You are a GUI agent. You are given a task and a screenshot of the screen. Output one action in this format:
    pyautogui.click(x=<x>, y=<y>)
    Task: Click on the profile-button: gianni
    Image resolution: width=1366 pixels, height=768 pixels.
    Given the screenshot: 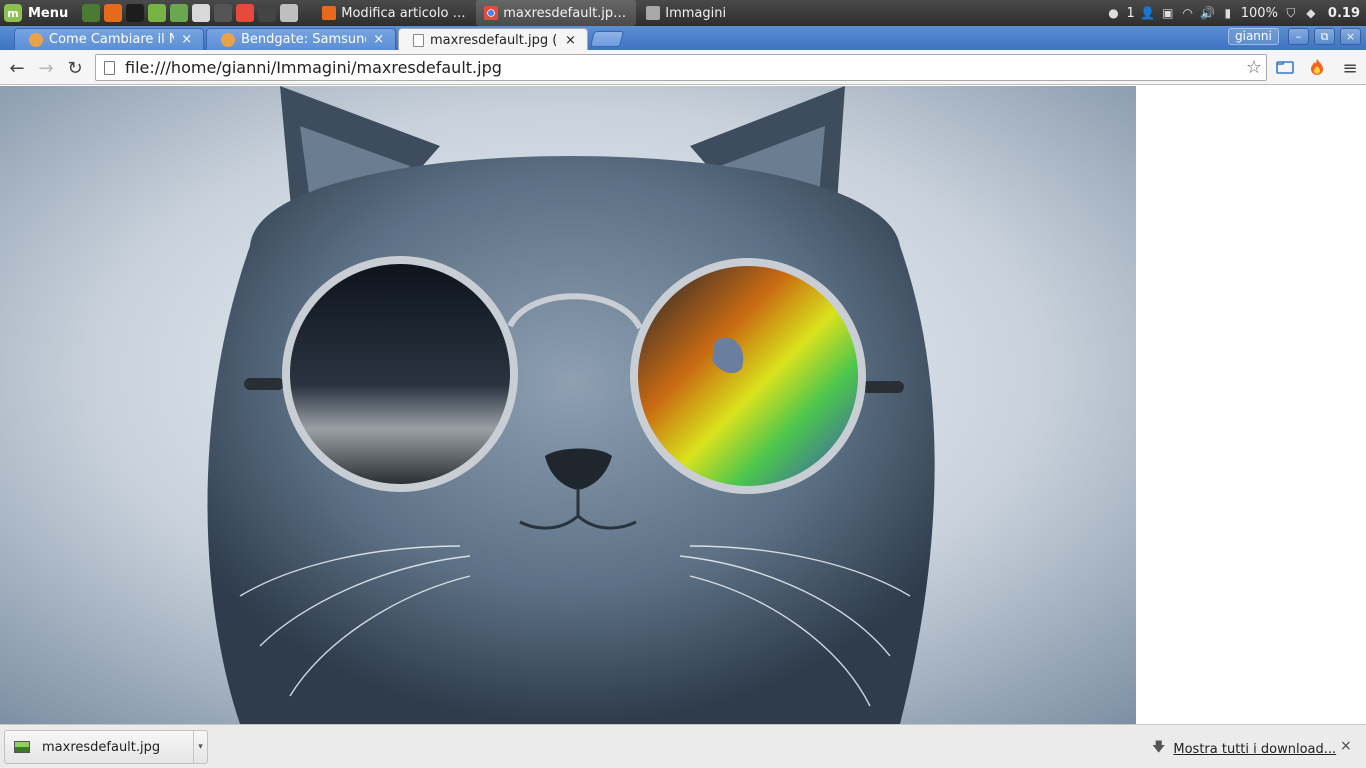 What is the action you would take?
    pyautogui.click(x=1253, y=36)
    